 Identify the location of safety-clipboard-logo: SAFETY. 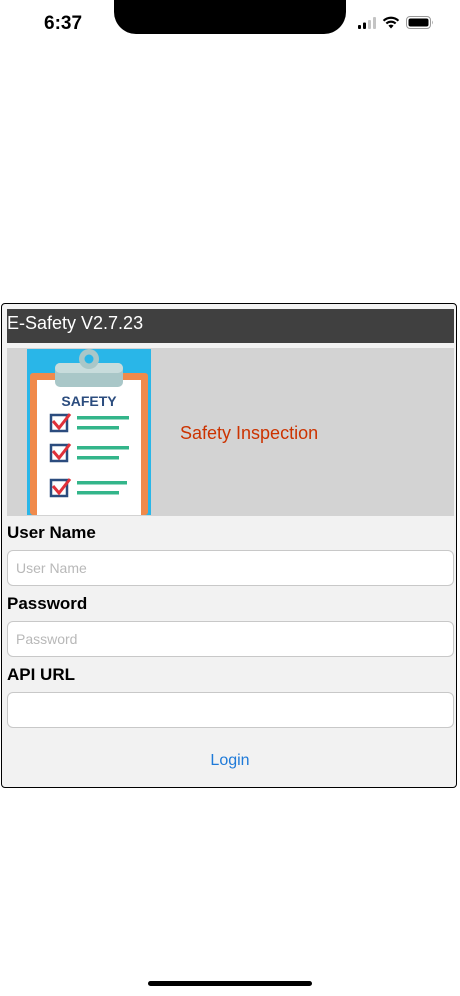
(89, 432).